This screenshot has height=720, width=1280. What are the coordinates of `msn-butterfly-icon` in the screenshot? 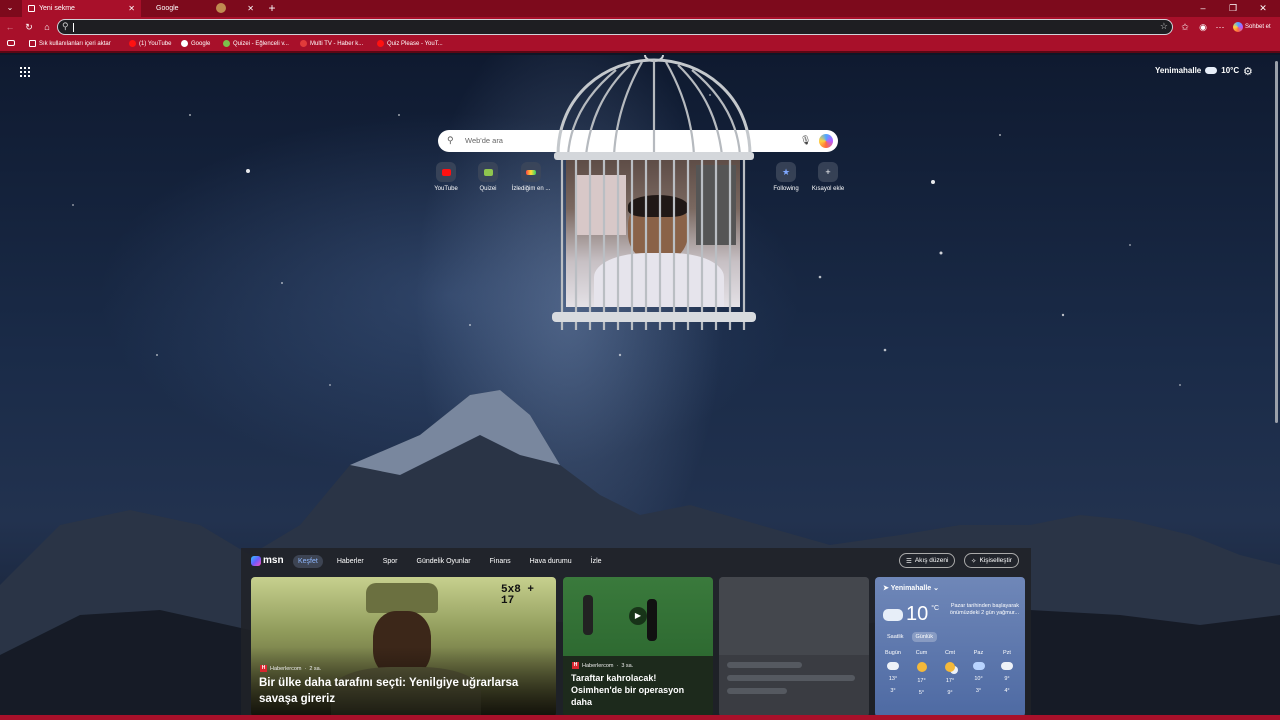 It's located at (256, 560).